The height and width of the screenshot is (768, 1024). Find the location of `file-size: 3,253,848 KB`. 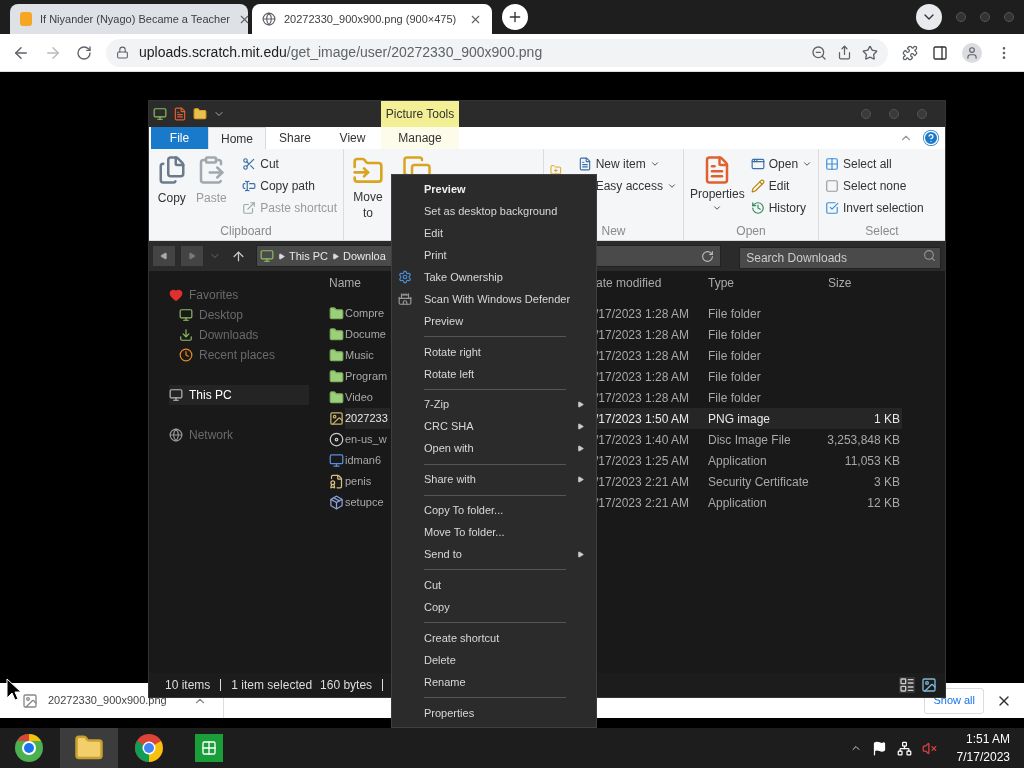

file-size: 3,253,848 KB is located at coordinates (863, 440).